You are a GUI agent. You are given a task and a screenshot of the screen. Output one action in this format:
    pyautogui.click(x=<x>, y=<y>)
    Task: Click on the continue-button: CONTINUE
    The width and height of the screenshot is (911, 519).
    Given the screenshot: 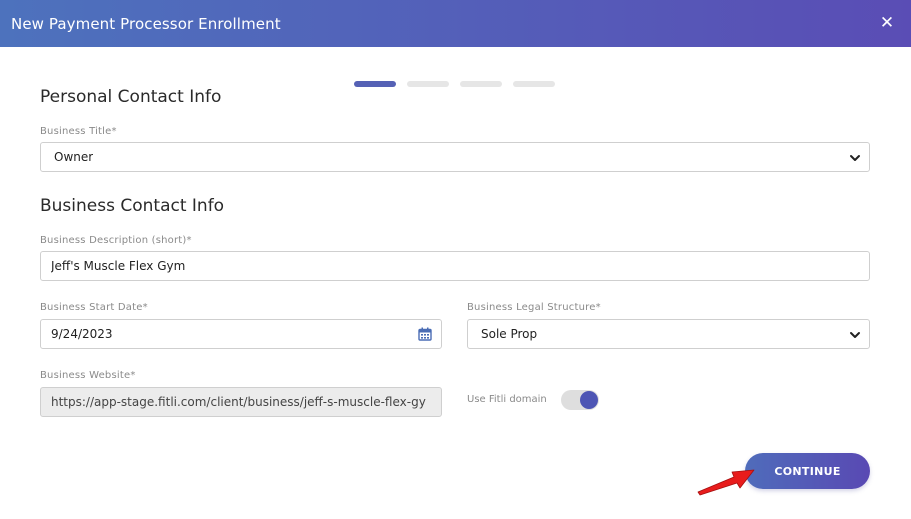 What is the action you would take?
    pyautogui.click(x=807, y=471)
    